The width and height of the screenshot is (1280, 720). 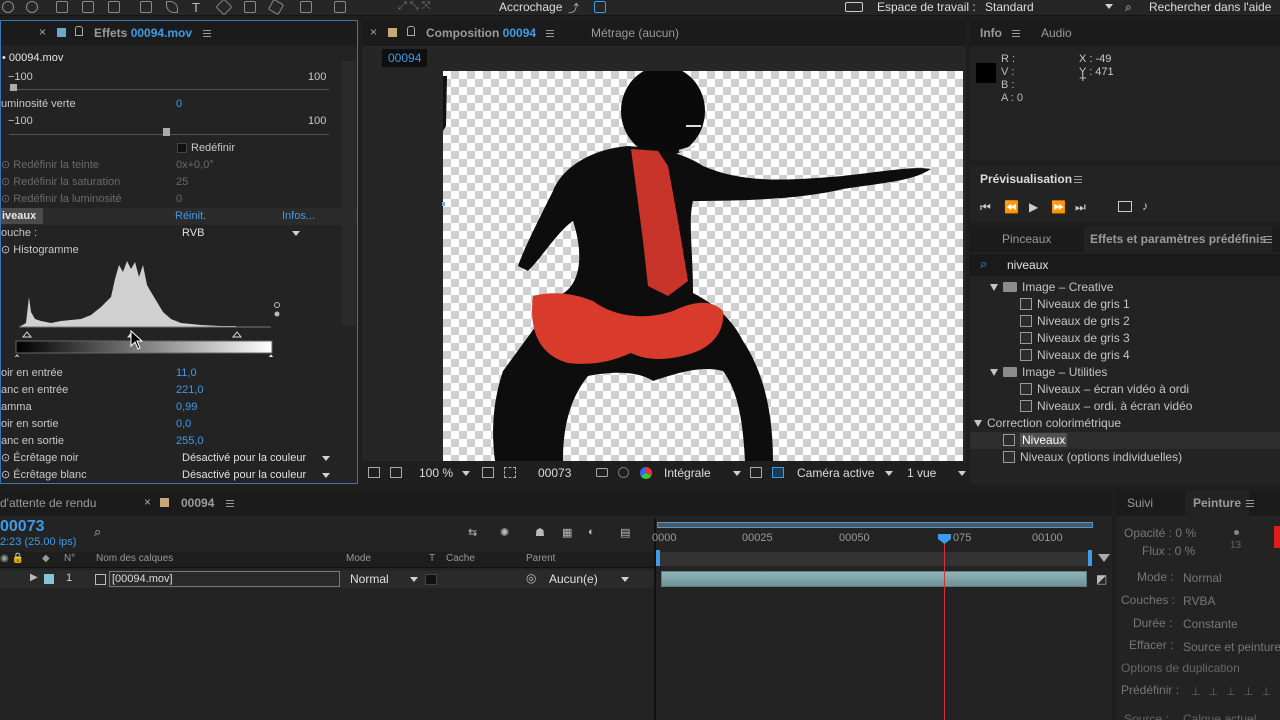 What do you see at coordinates (1075, 321) in the screenshot?
I see `tree-preset: Niveaux de gris 2` at bounding box center [1075, 321].